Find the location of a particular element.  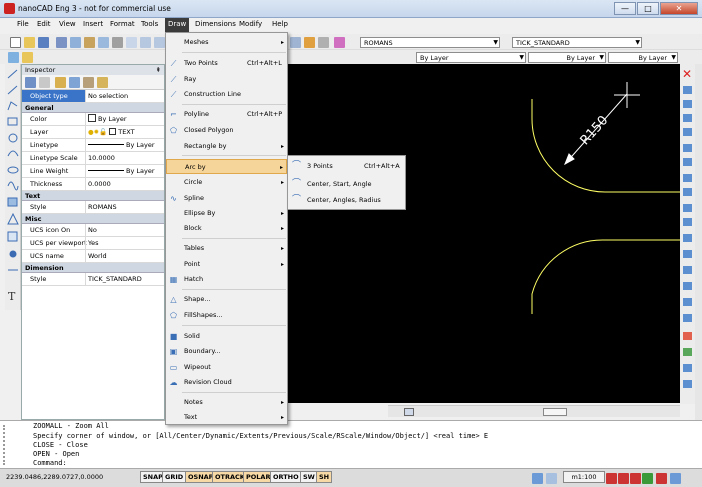

menu-help: Help is located at coordinates (280, 24).